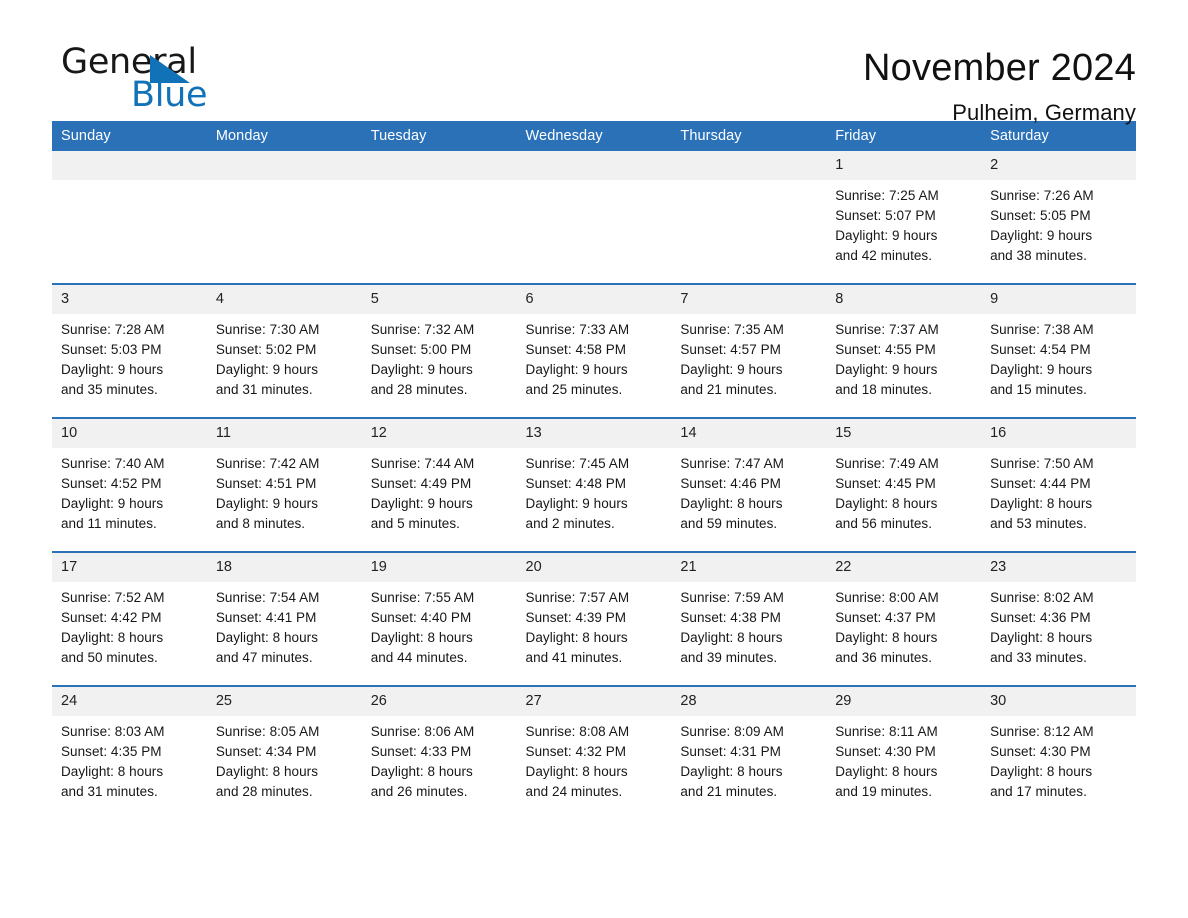 The height and width of the screenshot is (918, 1188). I want to click on day-number: 14, so click(749, 433).